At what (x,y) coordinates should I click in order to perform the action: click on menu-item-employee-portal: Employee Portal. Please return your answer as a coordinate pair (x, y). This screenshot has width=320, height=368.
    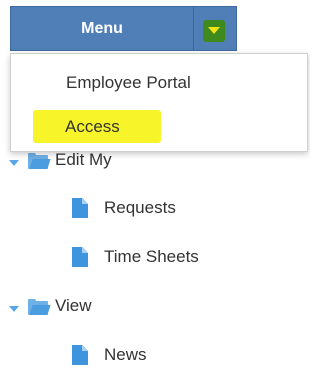
    Looking at the image, I should click on (159, 82).